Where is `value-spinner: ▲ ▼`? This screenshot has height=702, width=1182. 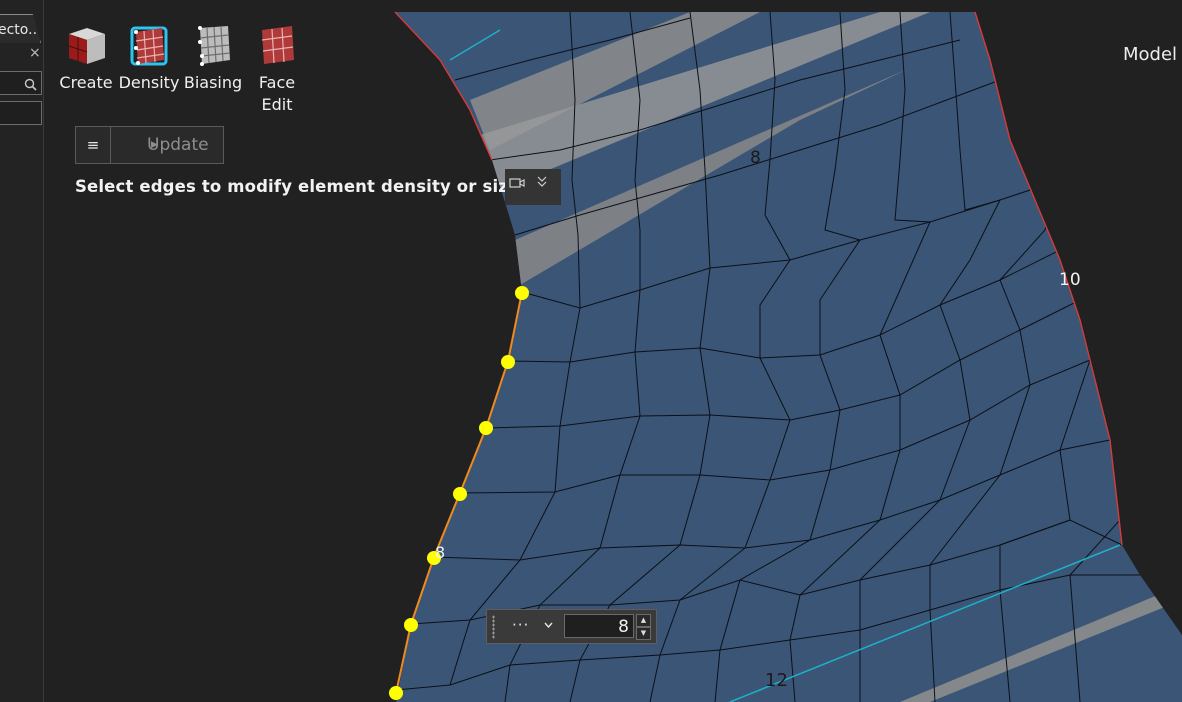 value-spinner: ▲ ▼ is located at coordinates (643, 627).